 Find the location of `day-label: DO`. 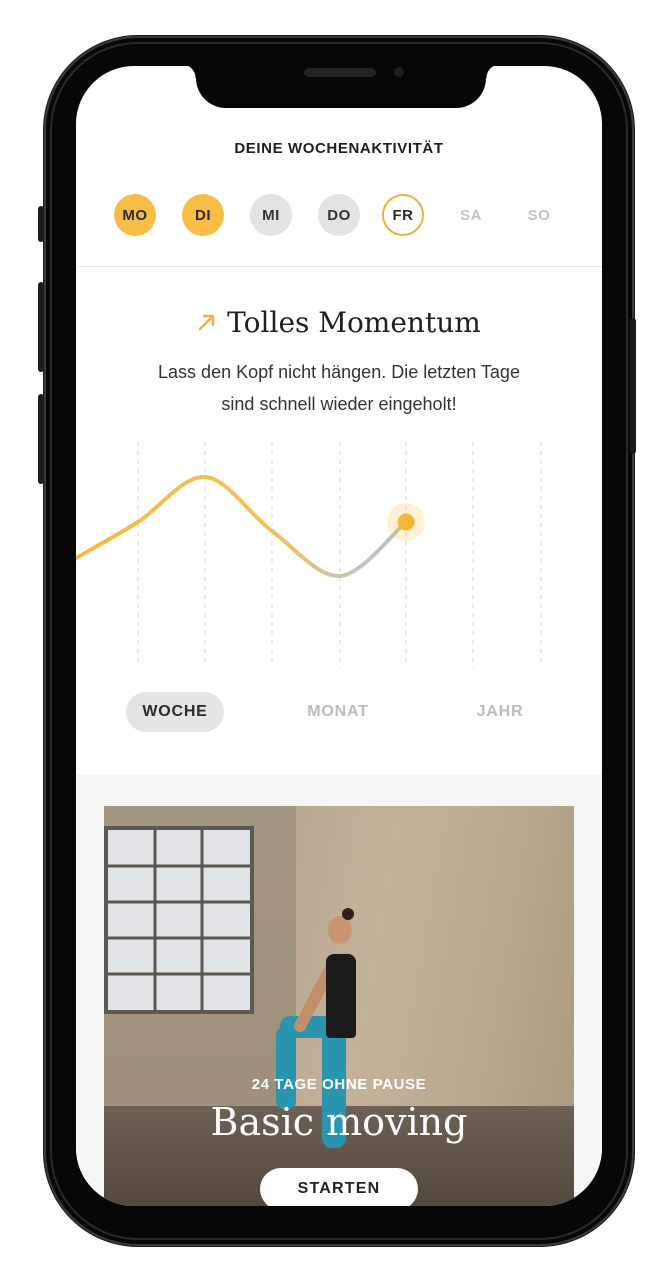

day-label: DO is located at coordinates (339, 215).